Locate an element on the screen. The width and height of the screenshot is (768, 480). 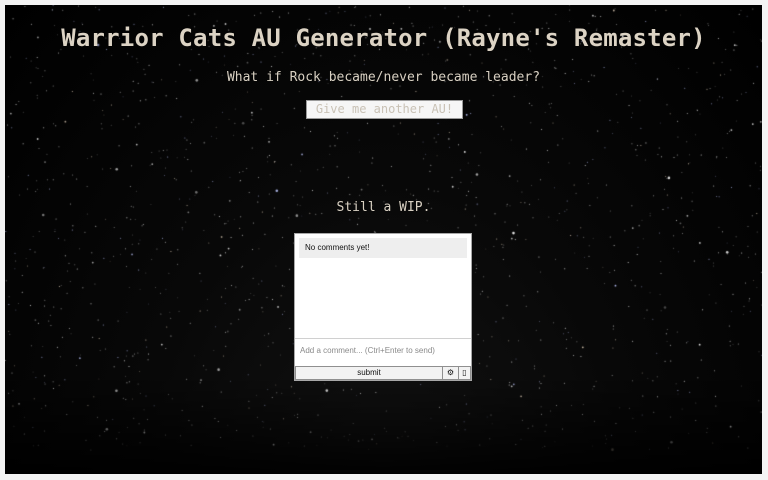
give-another-au-button: Give me another AU! is located at coordinates (384, 109).